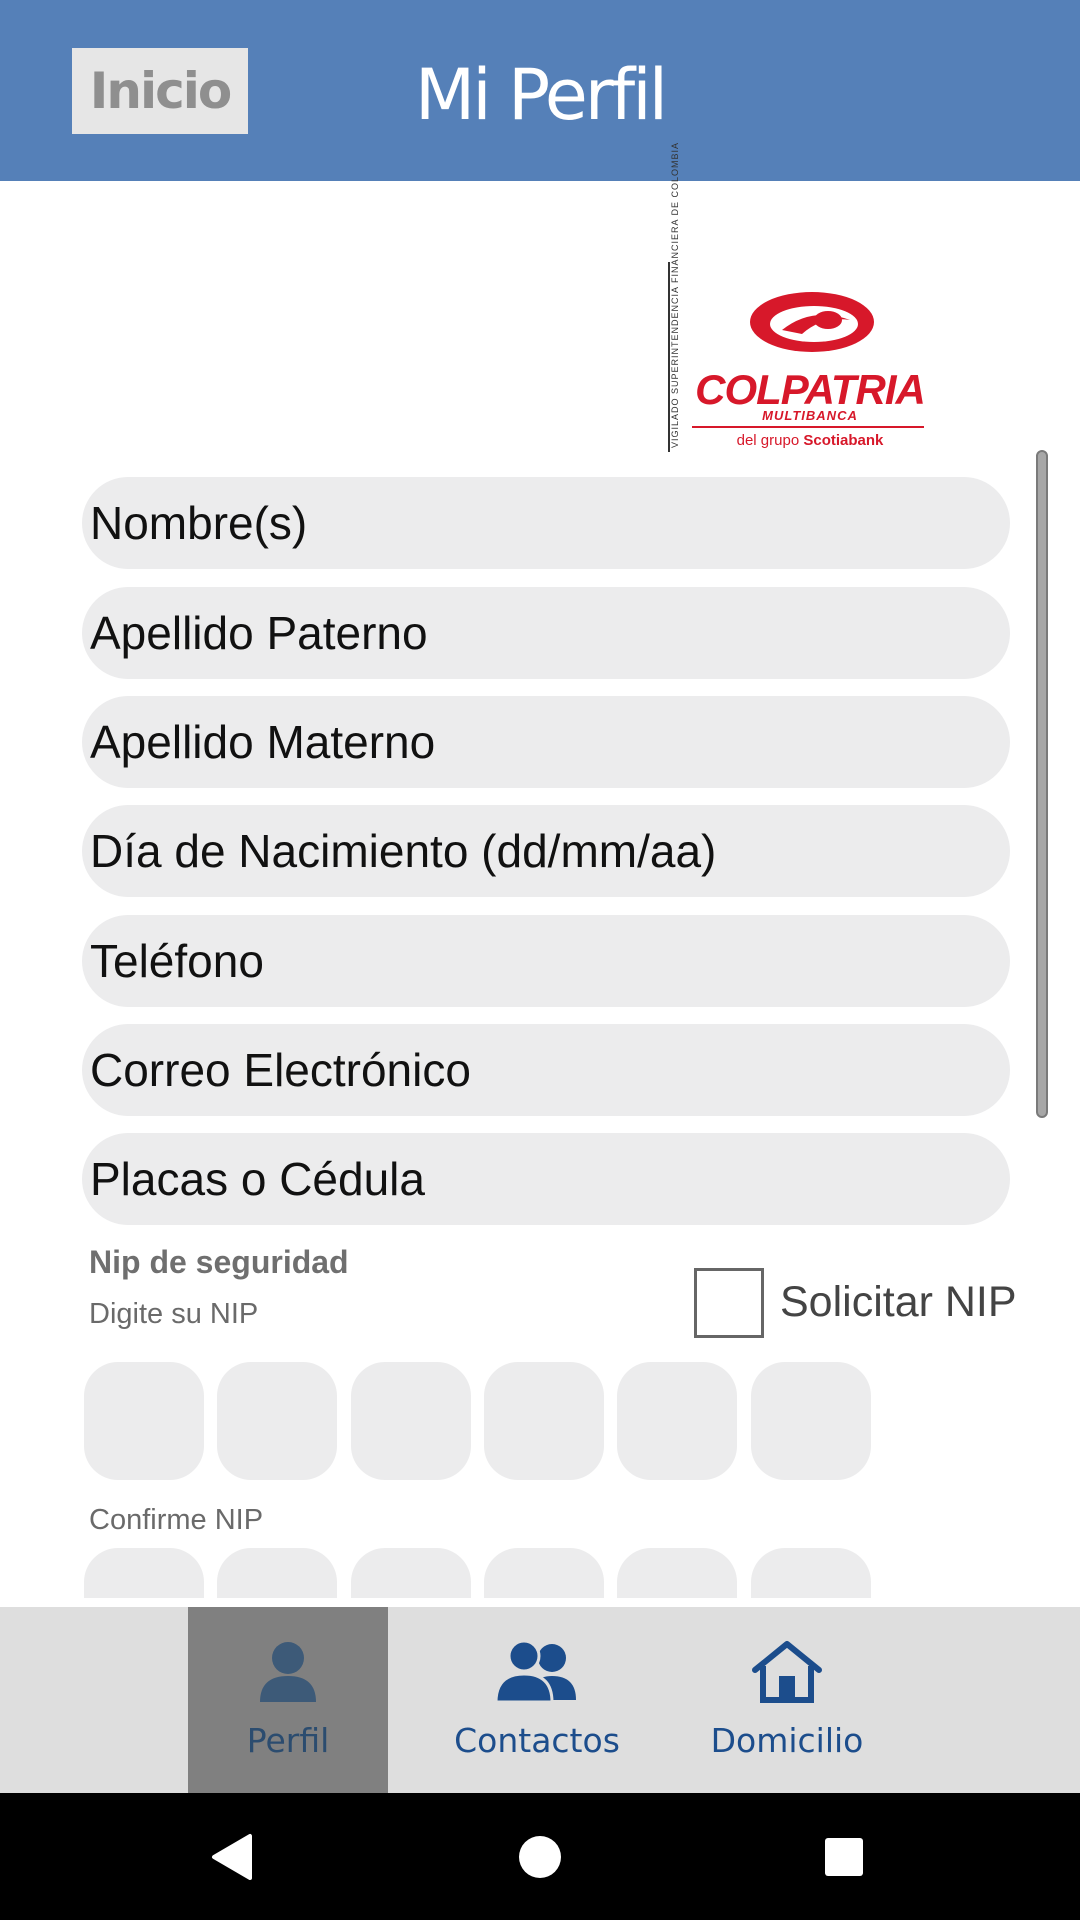  I want to click on inicio-button: Inicio, so click(160, 91).